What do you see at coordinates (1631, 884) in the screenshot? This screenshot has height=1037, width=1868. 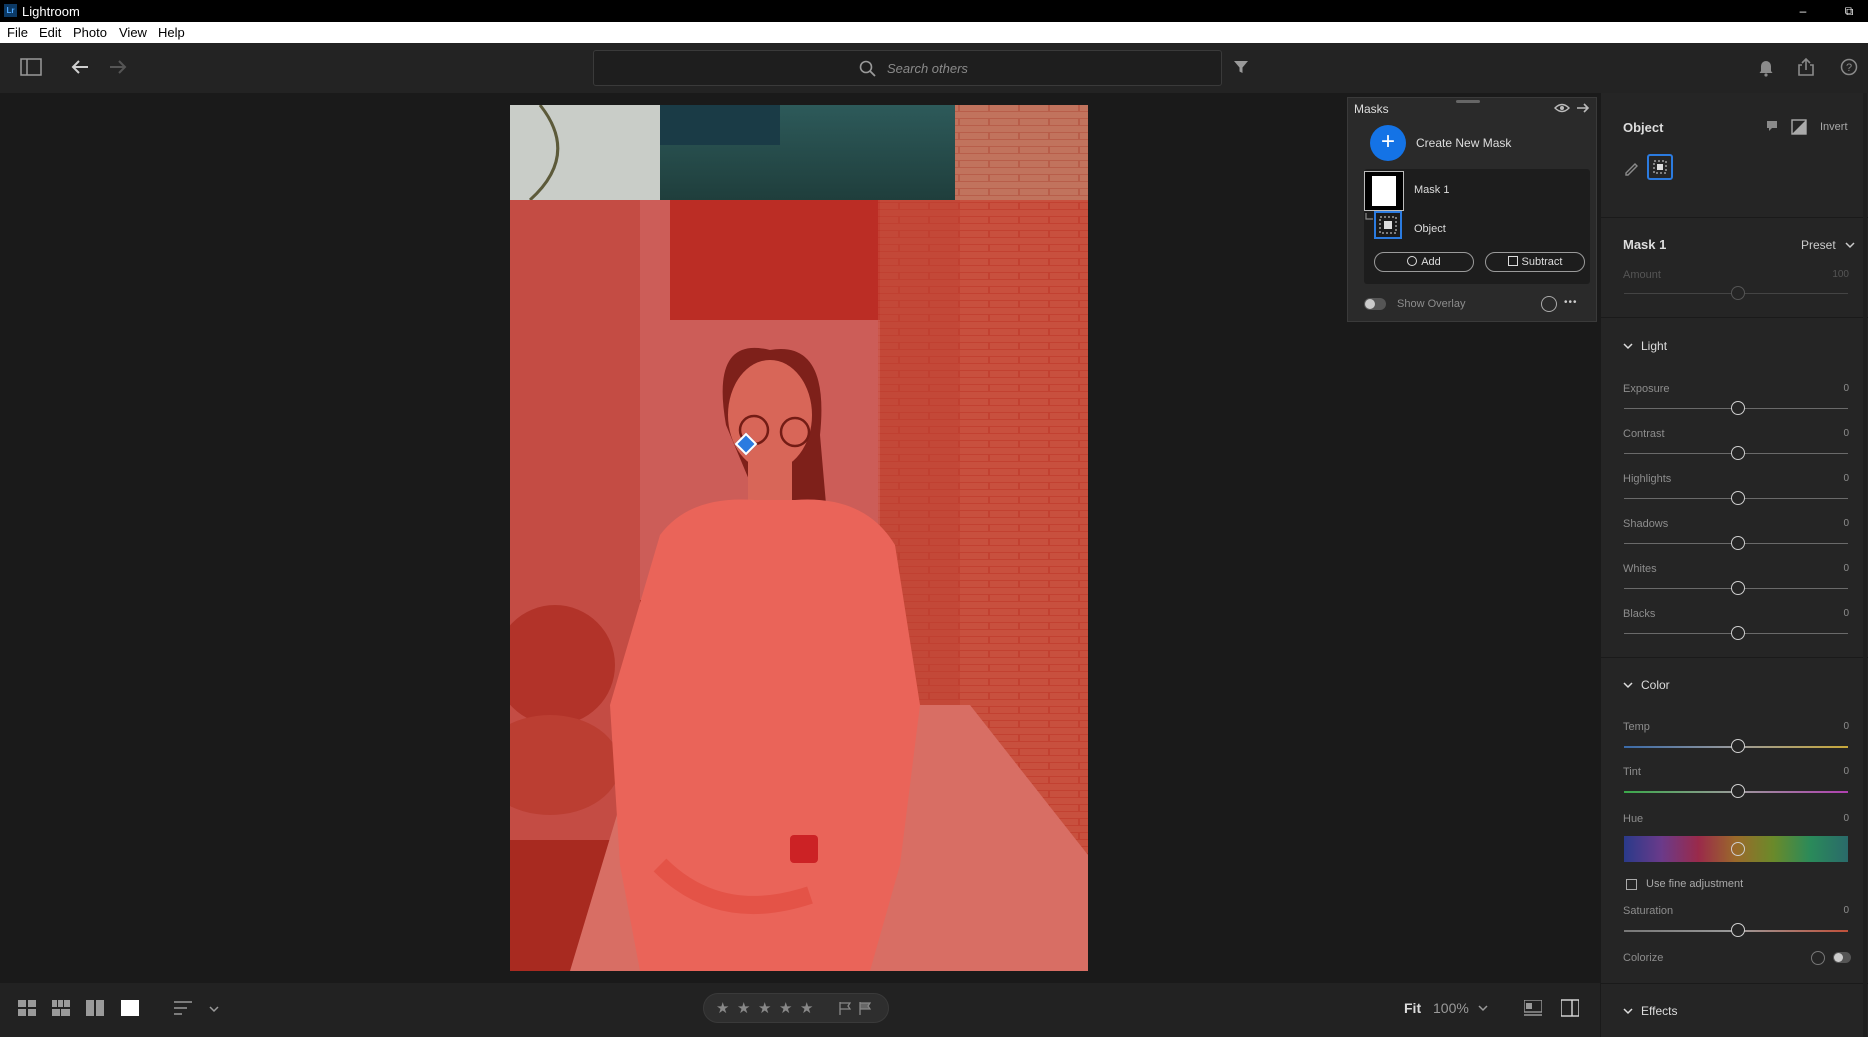 I see `fine-adjustment-checkbox` at bounding box center [1631, 884].